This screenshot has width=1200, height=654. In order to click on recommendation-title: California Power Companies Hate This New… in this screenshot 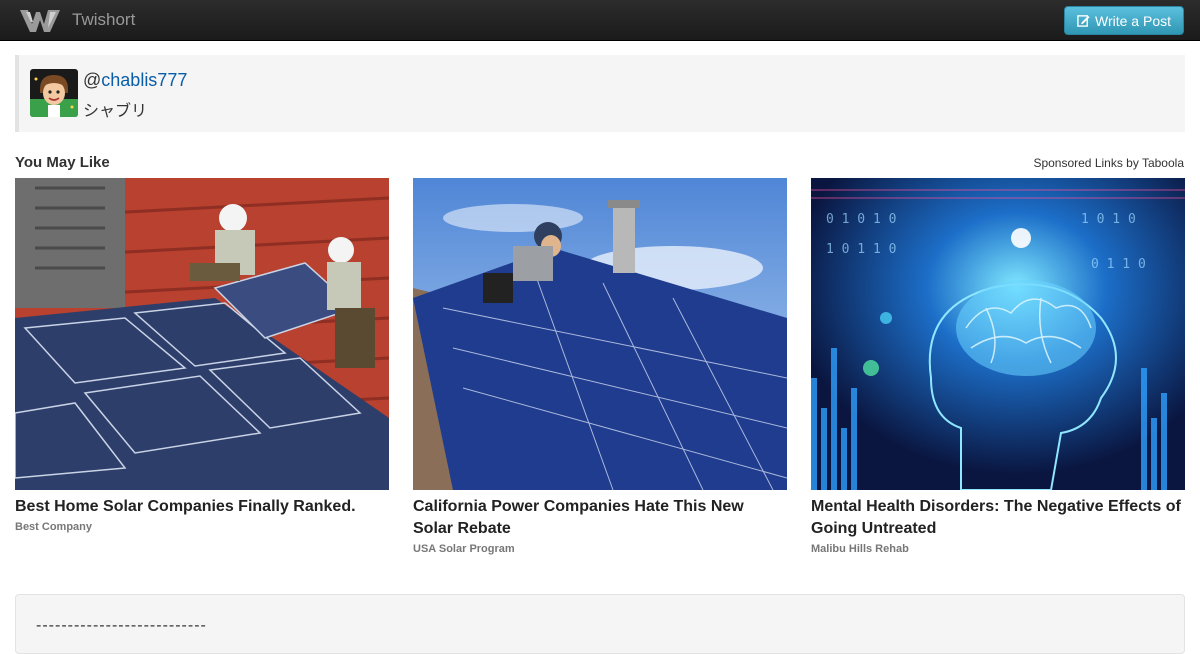, I will do `click(600, 518)`.